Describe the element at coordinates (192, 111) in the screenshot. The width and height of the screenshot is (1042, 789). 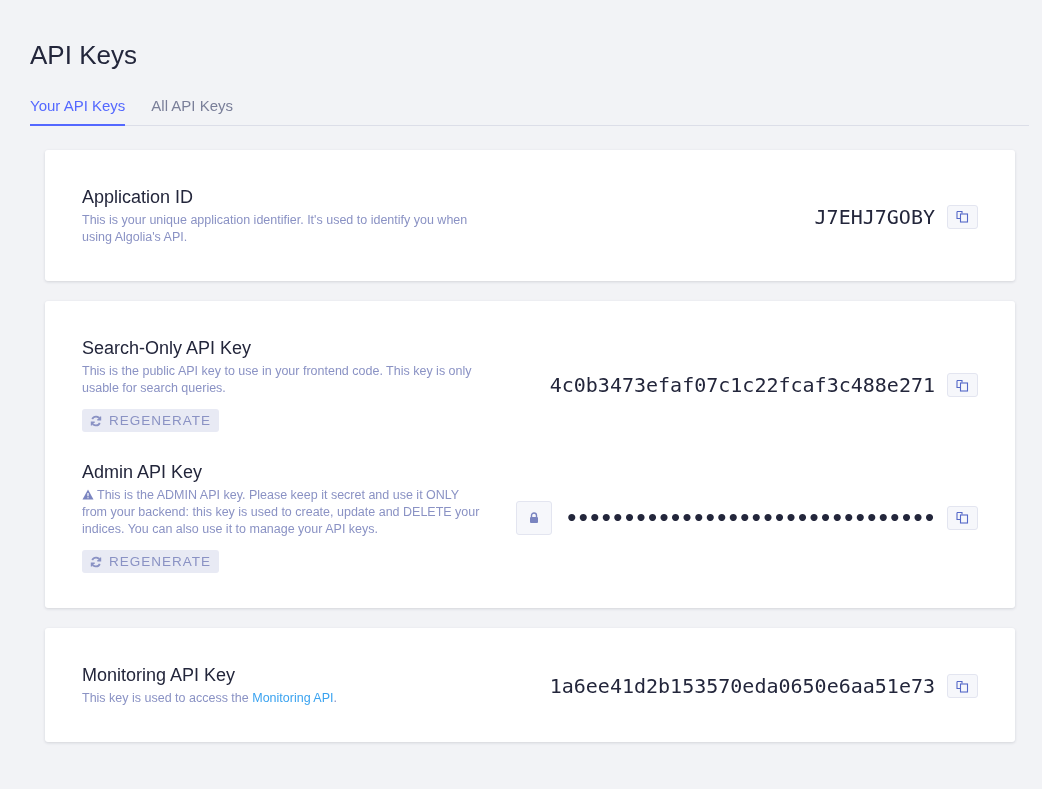
I see `tab: All API Keys` at that location.